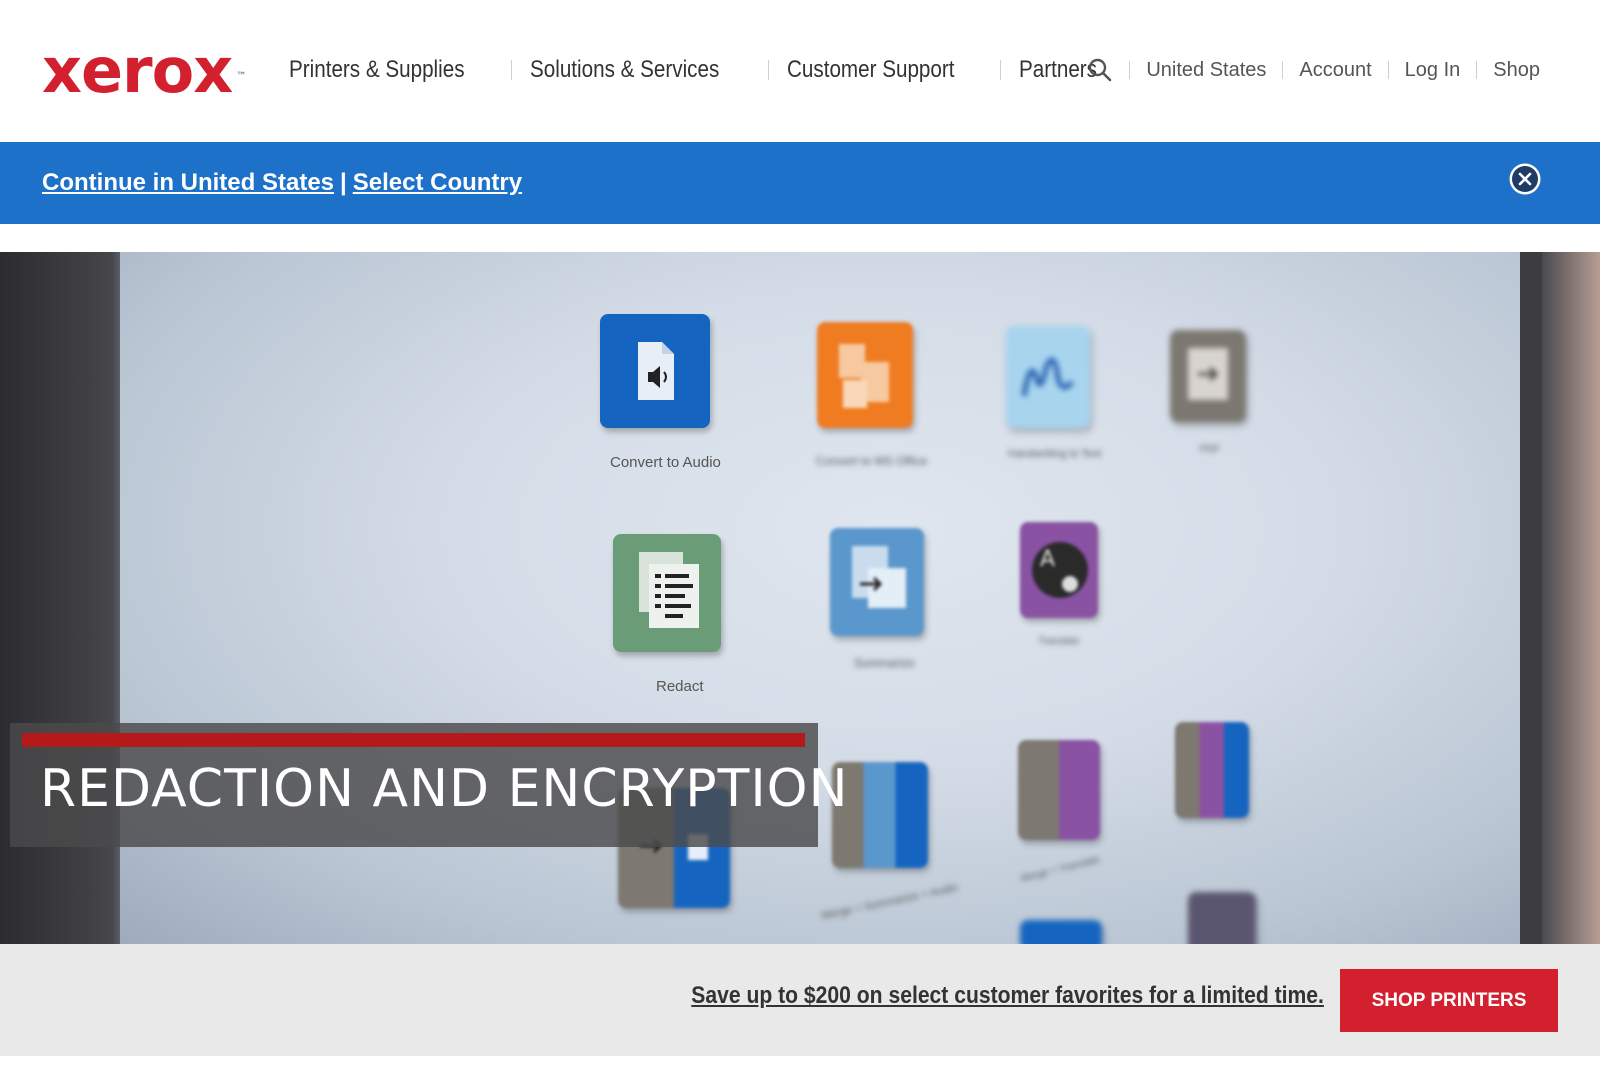 This screenshot has height=1080, width=1600. What do you see at coordinates (1525, 179) in the screenshot?
I see `close-circle-icon` at bounding box center [1525, 179].